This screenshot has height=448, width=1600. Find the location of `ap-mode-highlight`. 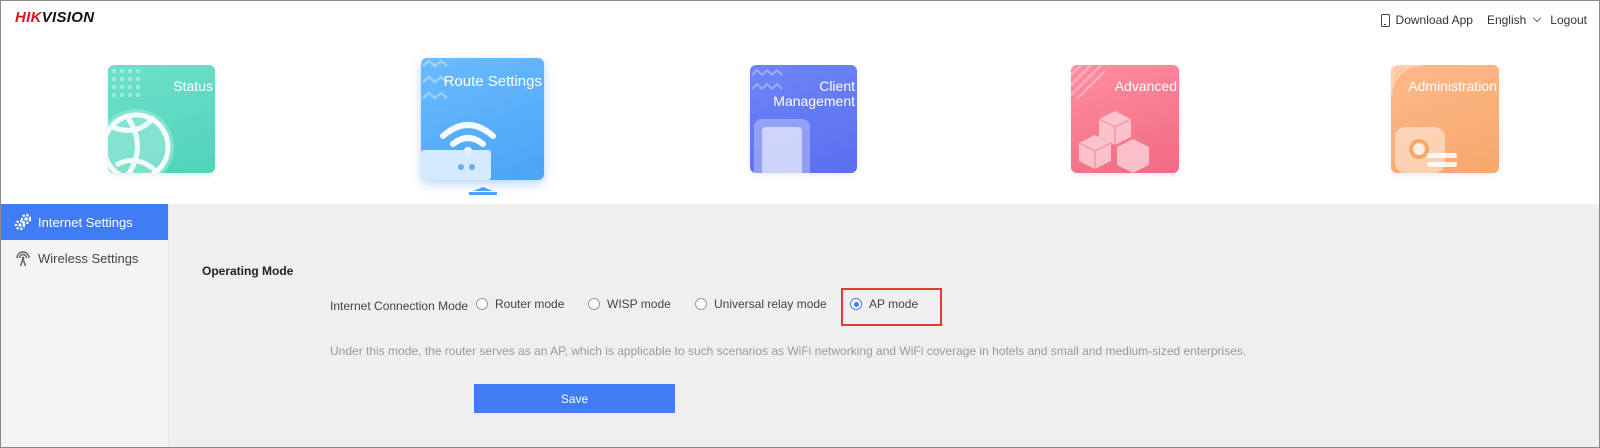

ap-mode-highlight is located at coordinates (891, 307).